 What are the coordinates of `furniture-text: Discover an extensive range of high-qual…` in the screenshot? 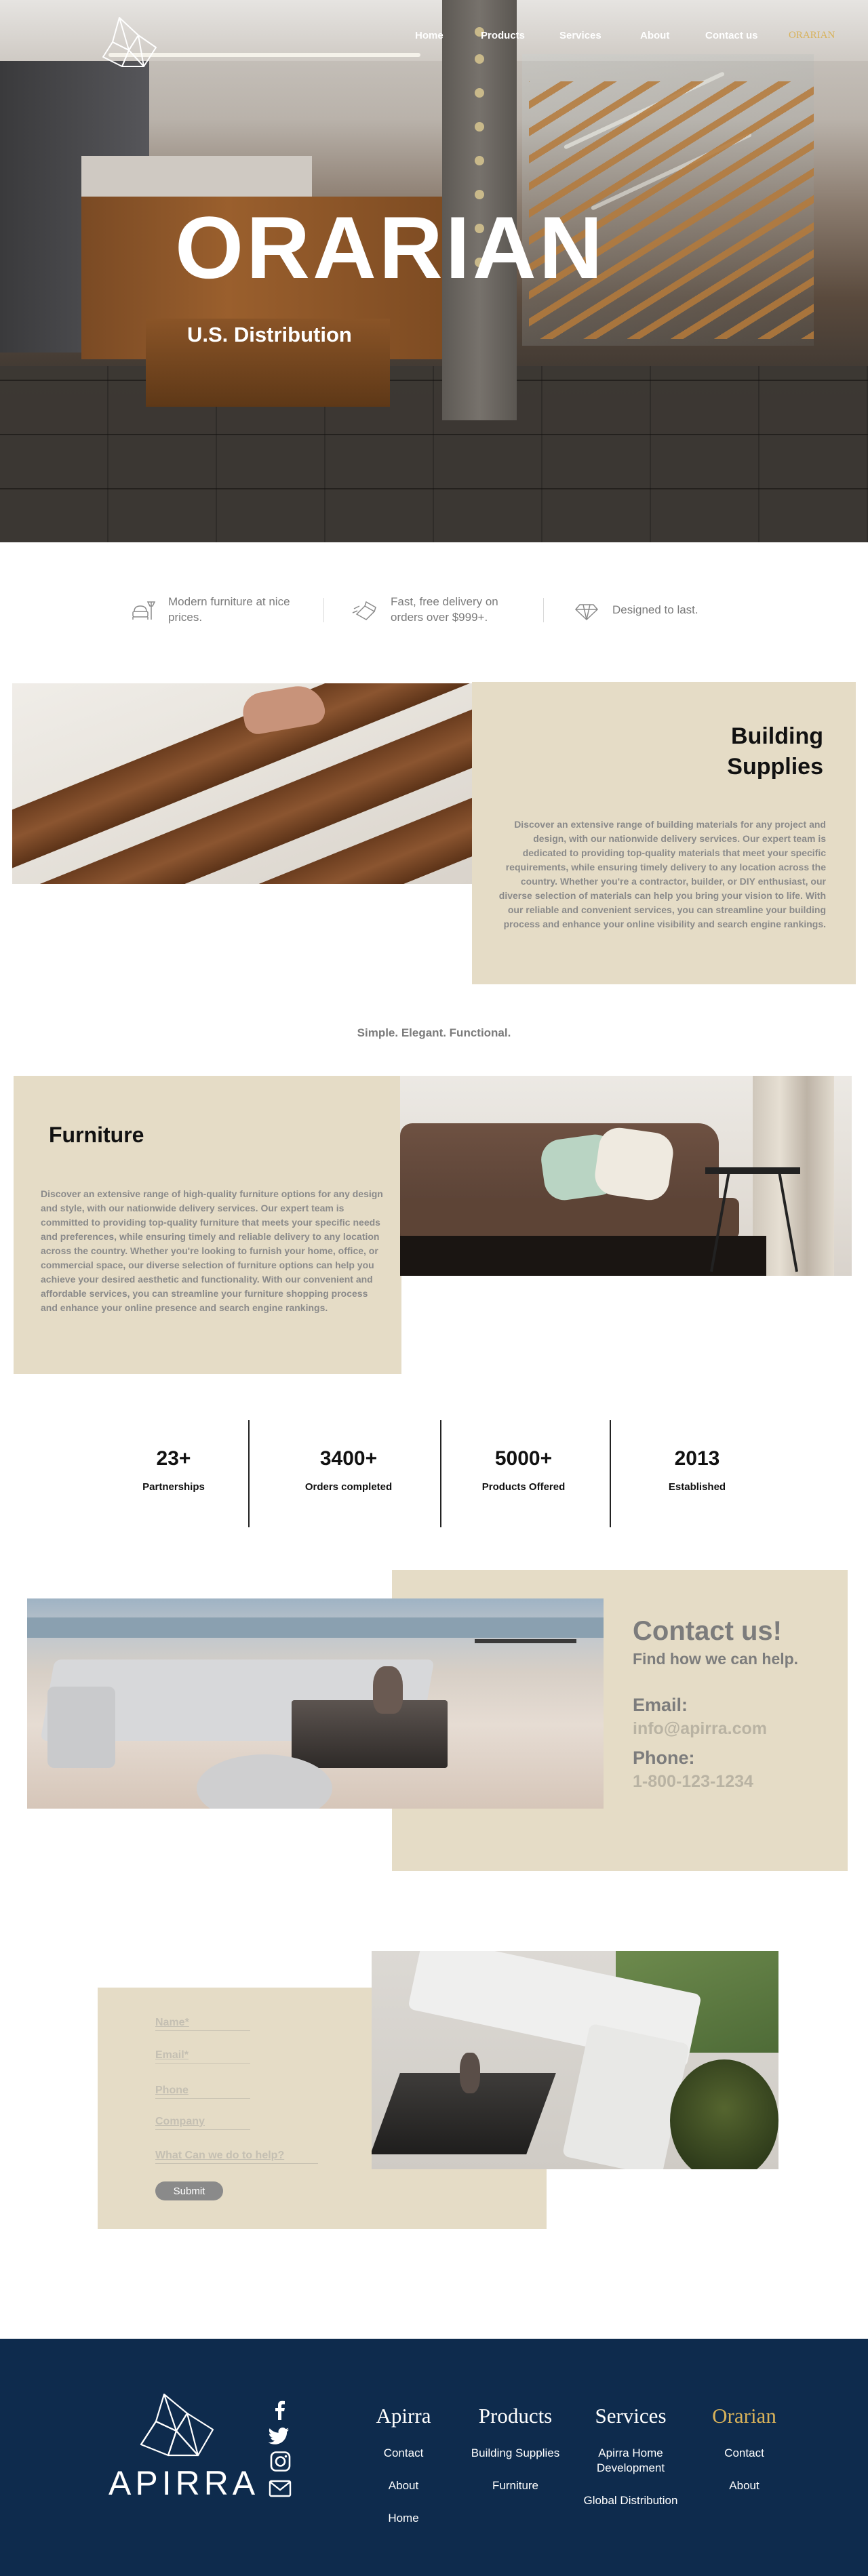 It's located at (212, 1250).